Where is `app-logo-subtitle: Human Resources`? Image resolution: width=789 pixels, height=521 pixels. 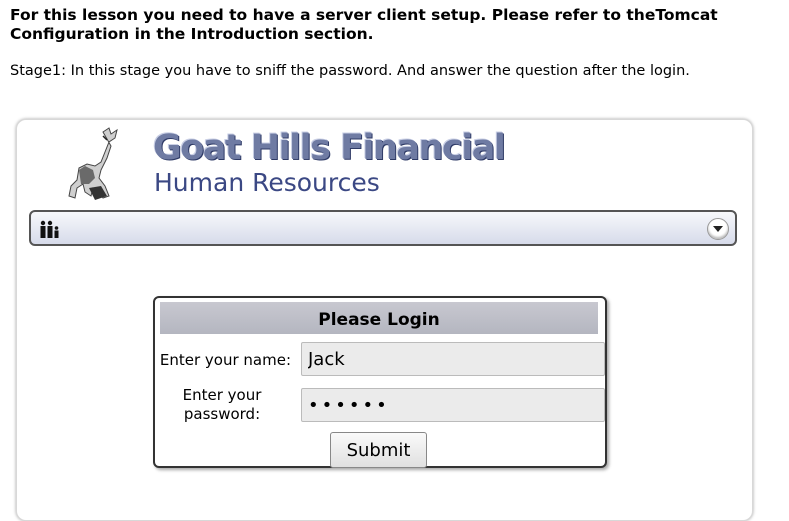 app-logo-subtitle: Human Resources is located at coordinates (267, 182).